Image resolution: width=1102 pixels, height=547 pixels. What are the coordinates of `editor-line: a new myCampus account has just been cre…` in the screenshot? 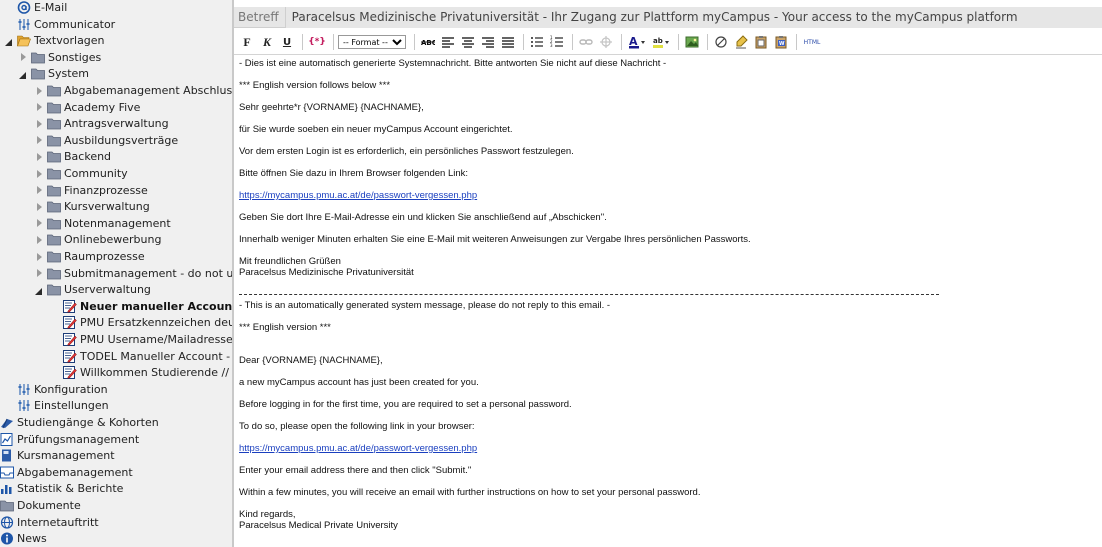 It's located at (359, 382).